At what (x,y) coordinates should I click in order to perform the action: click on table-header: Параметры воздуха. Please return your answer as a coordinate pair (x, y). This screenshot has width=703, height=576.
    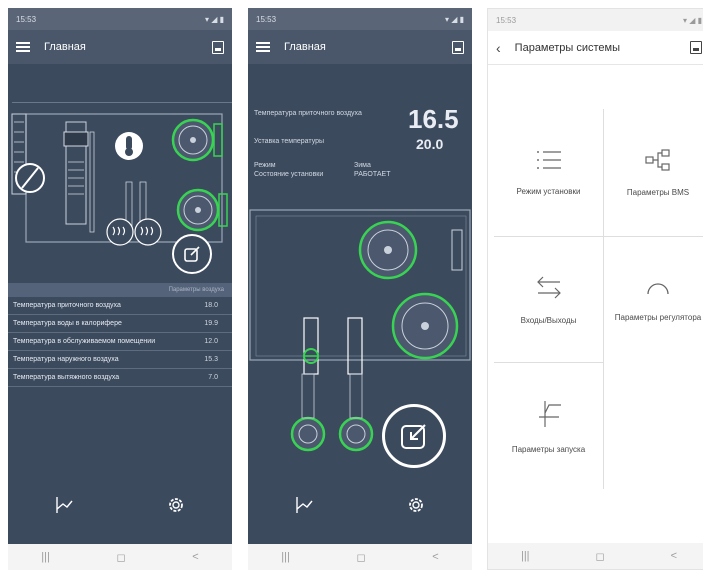
    Looking at the image, I should click on (120, 290).